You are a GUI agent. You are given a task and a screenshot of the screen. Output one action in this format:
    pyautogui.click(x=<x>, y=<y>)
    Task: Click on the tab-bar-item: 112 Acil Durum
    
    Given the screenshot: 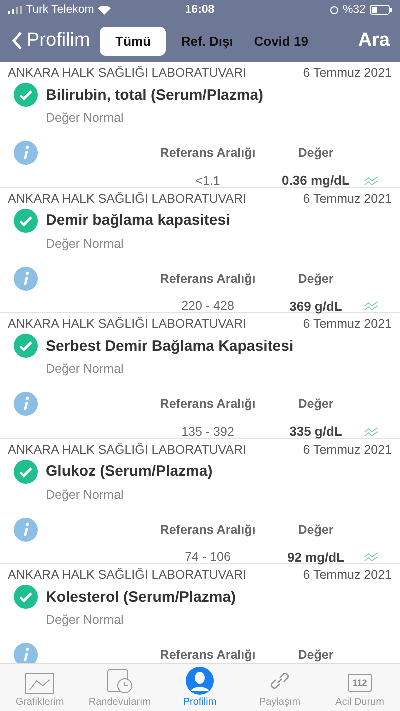 What is the action you would take?
    pyautogui.click(x=360, y=687)
    